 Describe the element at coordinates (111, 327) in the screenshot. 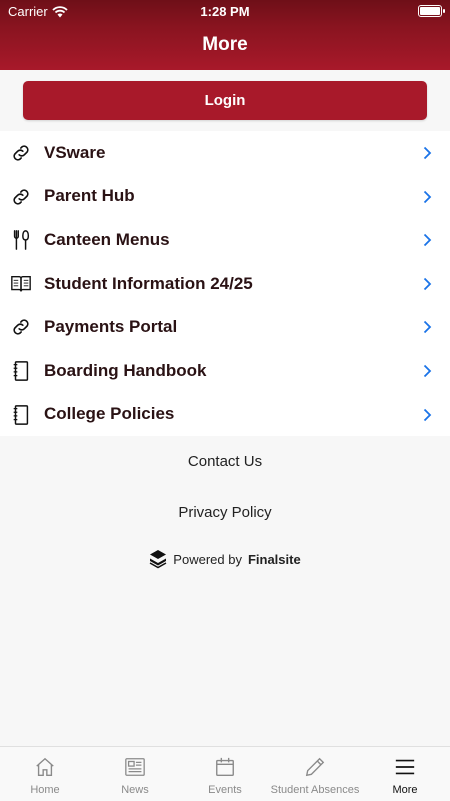

I see `menu-item-label: Payments Portal` at that location.